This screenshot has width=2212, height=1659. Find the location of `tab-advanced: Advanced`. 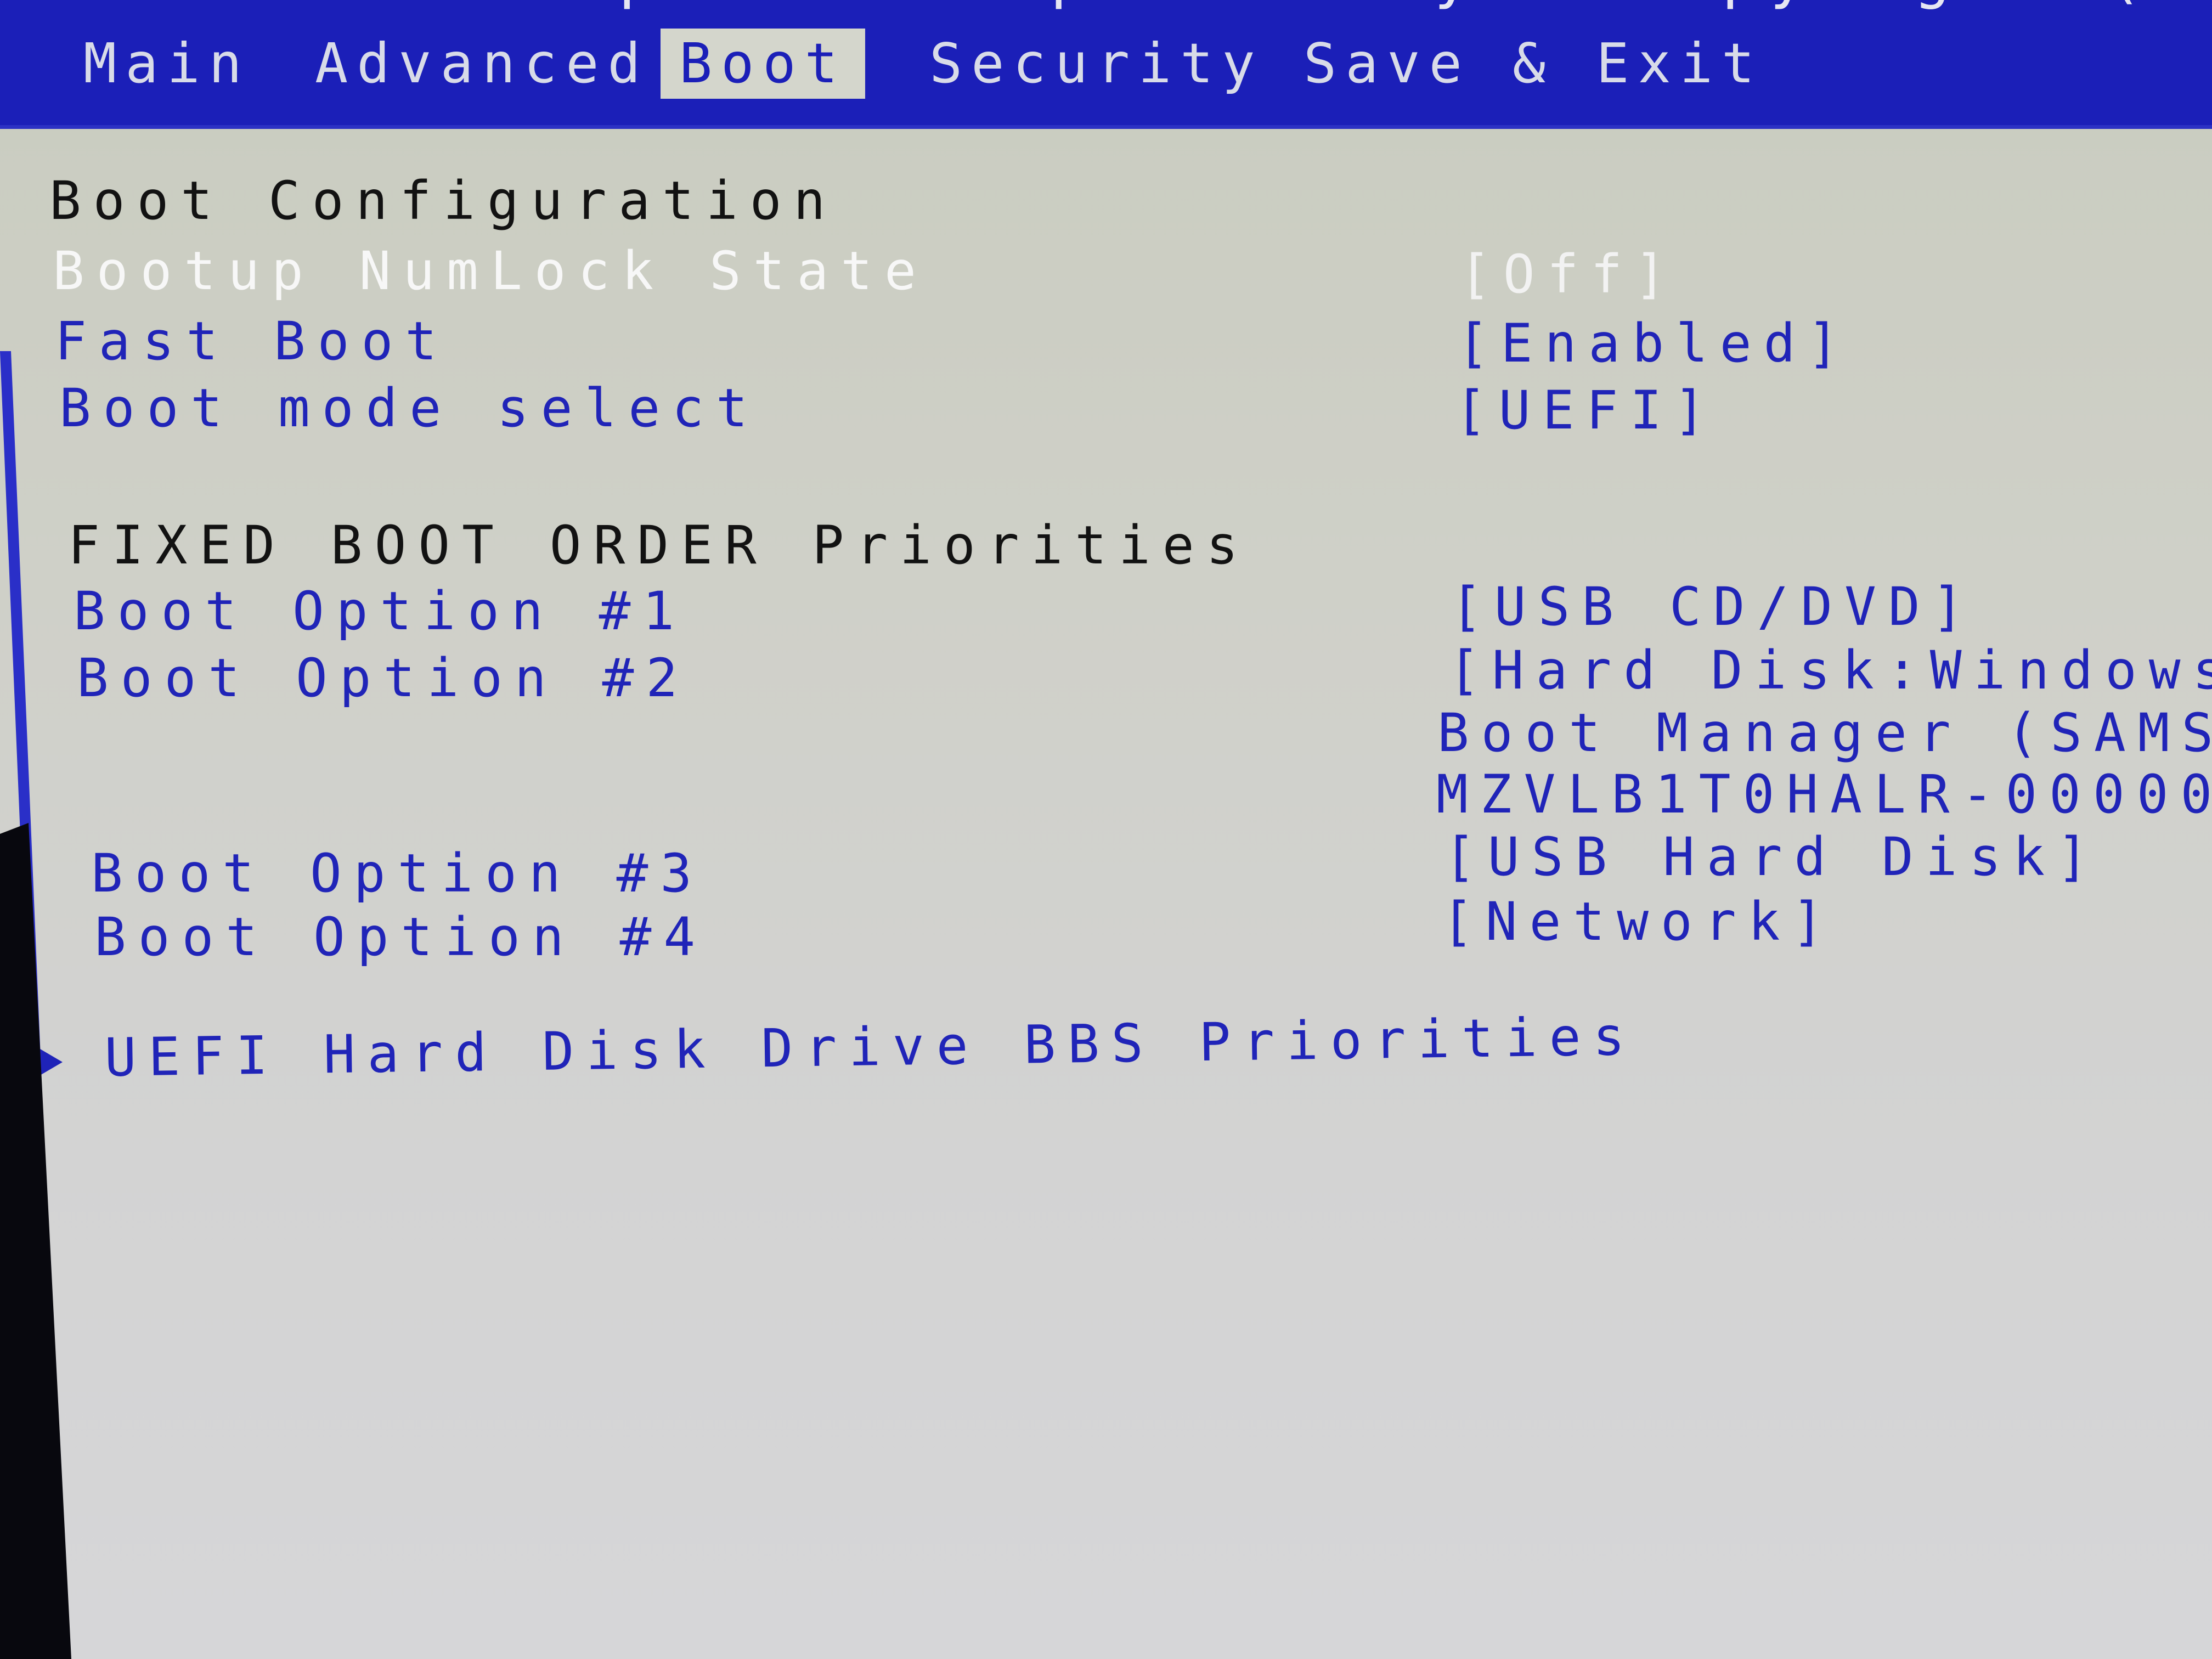

tab-advanced: Advanced is located at coordinates (482, 64).